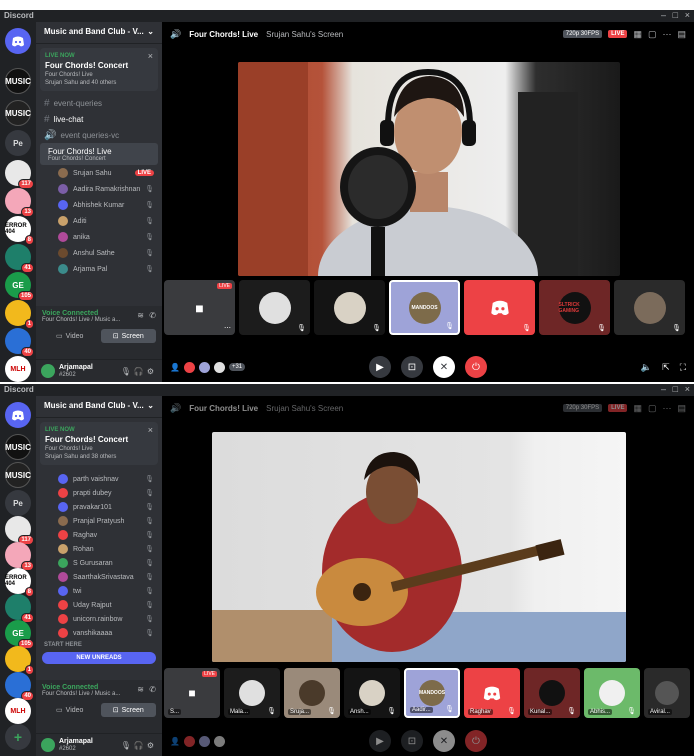 This screenshot has width=694, height=756. What do you see at coordinates (372, 693) in the screenshot?
I see `participant-tile: Ansh... 🎙` at bounding box center [372, 693].